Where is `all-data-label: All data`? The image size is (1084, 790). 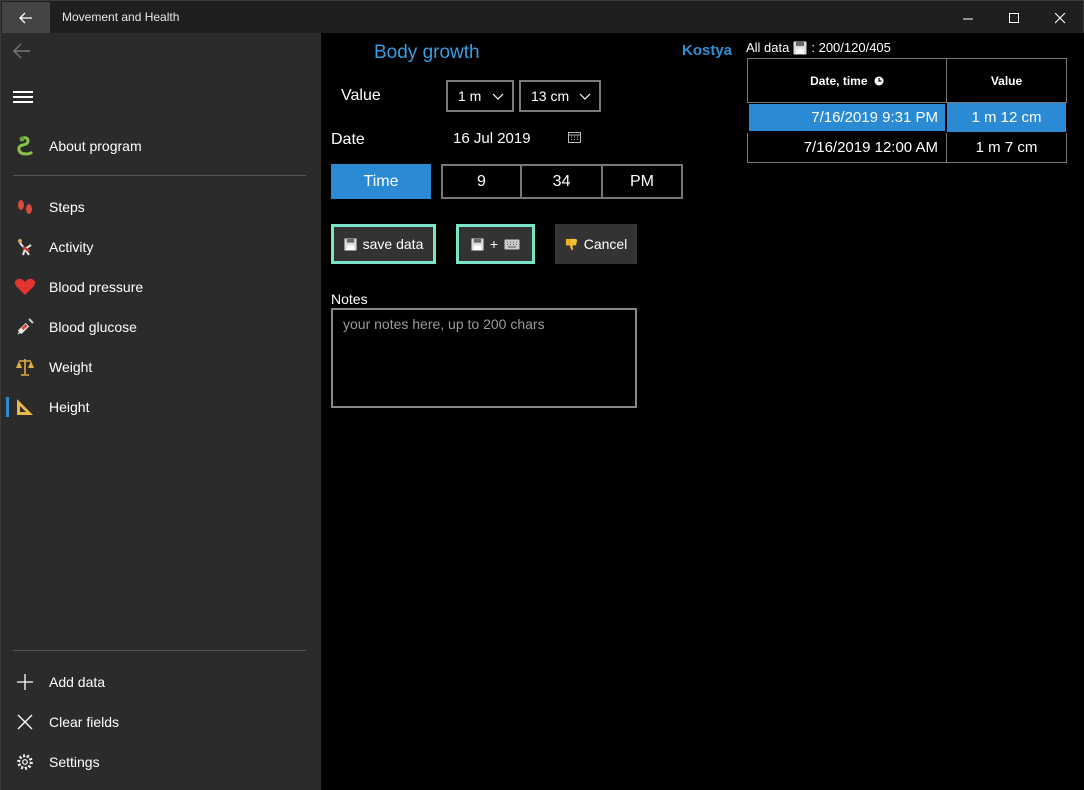
all-data-label: All data is located at coordinates (768, 47).